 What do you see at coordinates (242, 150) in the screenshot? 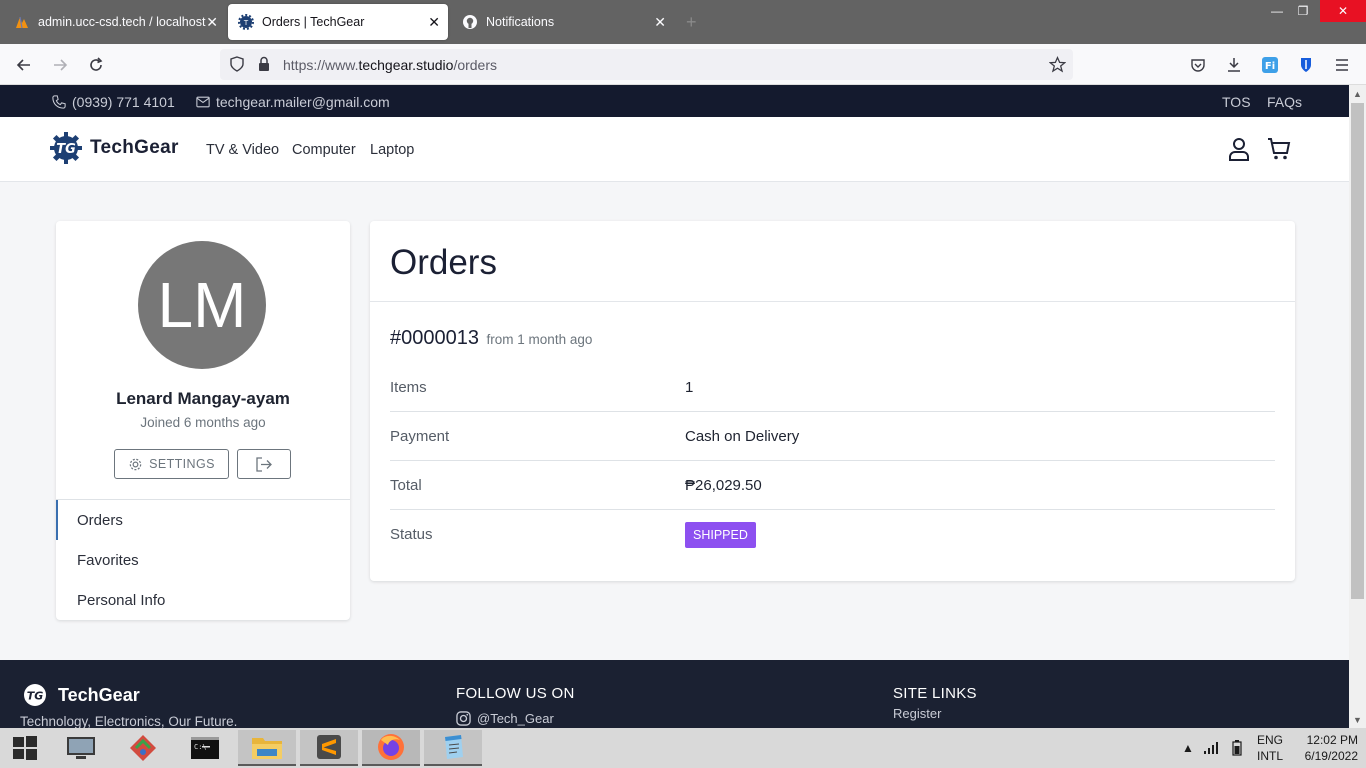
I see `nav-tv-video: TV & Video` at bounding box center [242, 150].